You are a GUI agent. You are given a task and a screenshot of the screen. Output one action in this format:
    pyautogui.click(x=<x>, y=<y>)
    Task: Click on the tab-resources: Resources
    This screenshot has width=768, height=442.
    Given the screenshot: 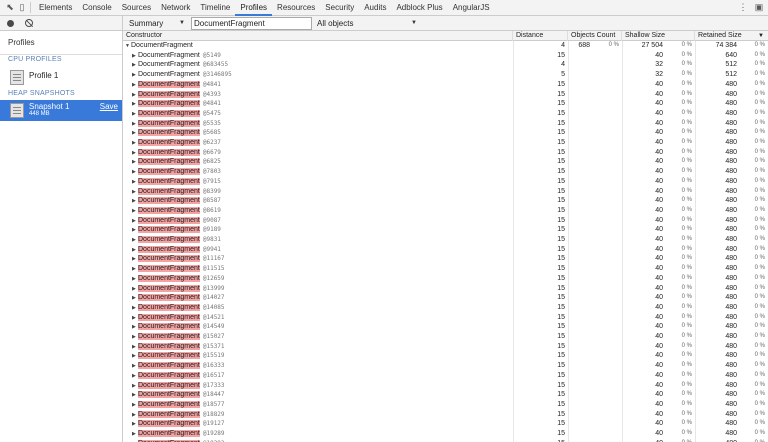 What is the action you would take?
    pyautogui.click(x=296, y=8)
    